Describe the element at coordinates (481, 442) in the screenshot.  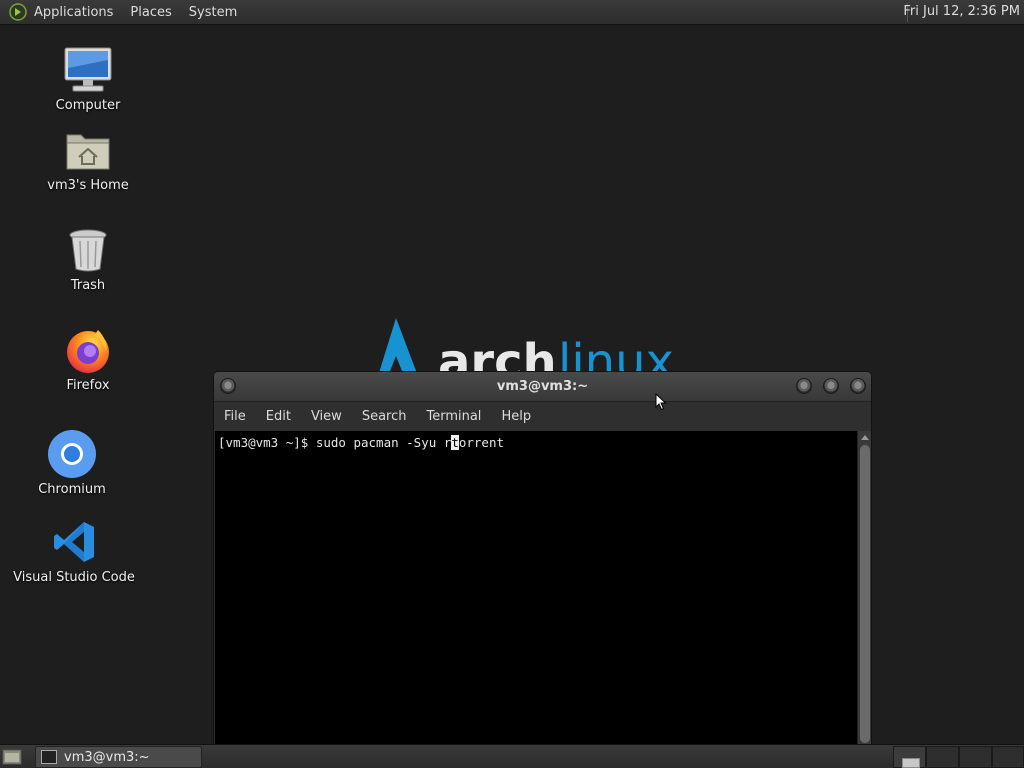
I see `command-text-after-cursor: orrent` at that location.